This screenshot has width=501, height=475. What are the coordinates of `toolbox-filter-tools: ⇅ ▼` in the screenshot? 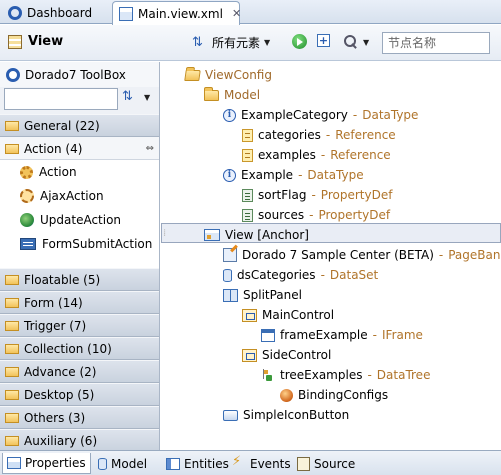 It's located at (136, 97).